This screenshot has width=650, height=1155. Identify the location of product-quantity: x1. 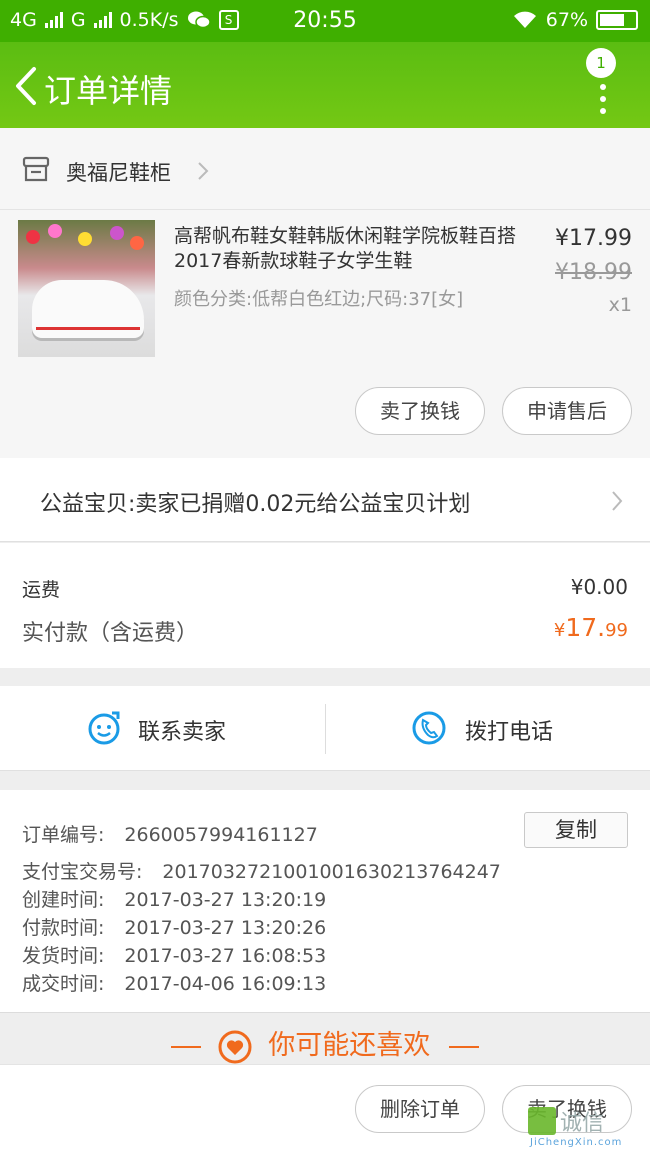
(620, 305).